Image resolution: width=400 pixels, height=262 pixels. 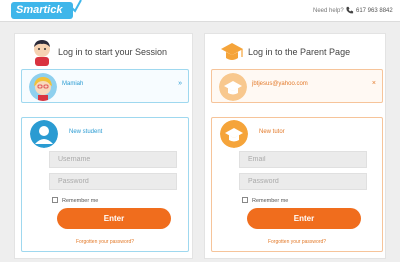 What do you see at coordinates (76, 6) in the screenshot?
I see `logo-checkmark-icon` at bounding box center [76, 6].